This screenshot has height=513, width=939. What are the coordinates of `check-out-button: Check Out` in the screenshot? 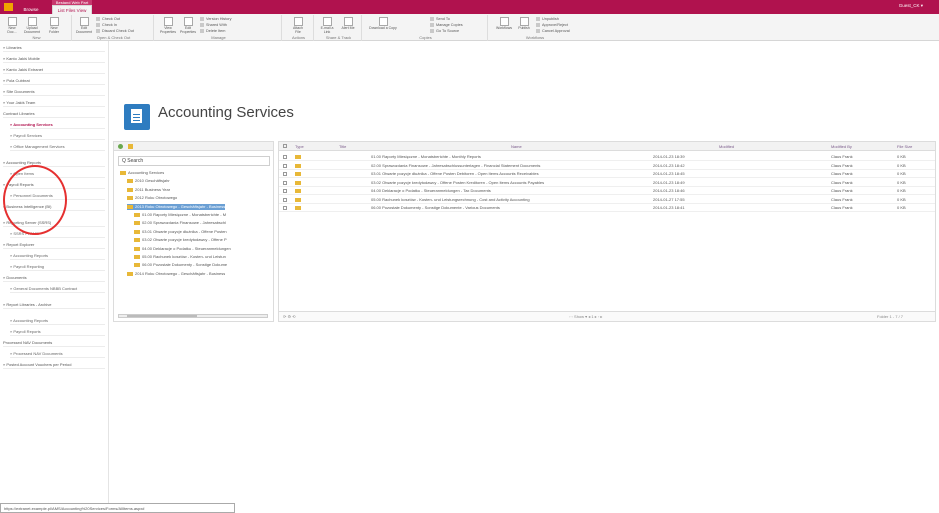 It's located at (108, 19).